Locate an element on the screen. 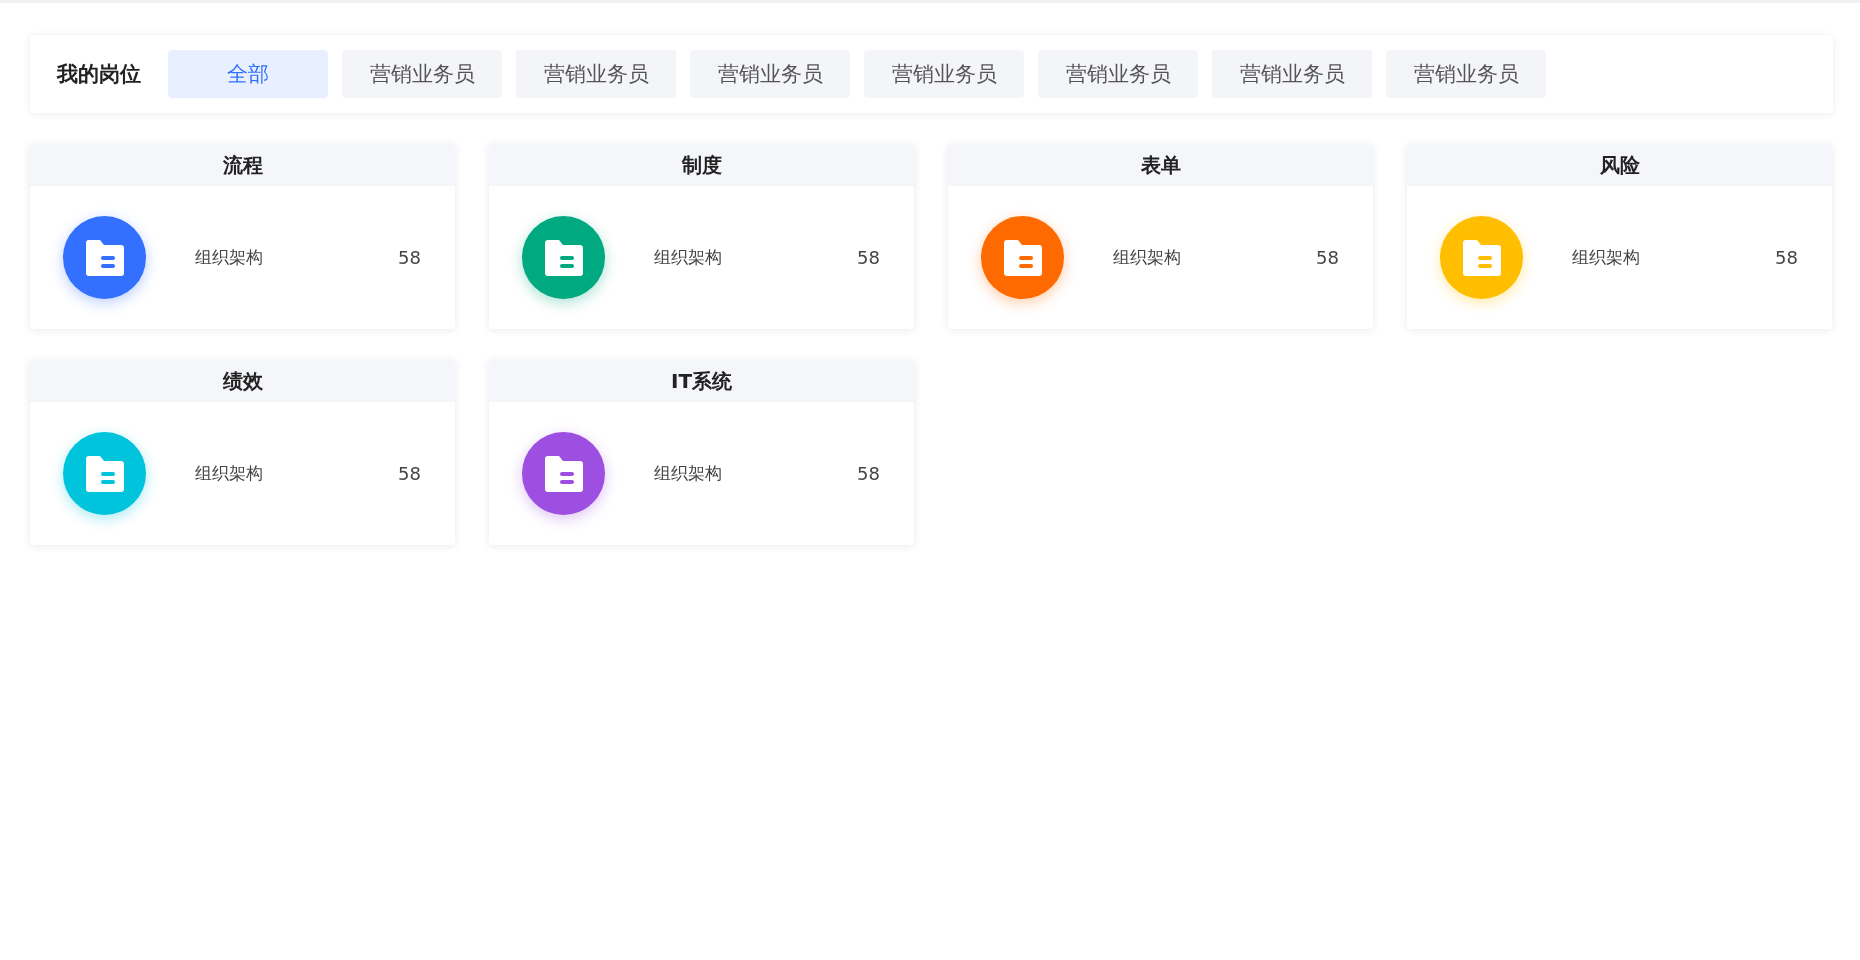 This screenshot has height=960, width=1860. card-title: 表单 is located at coordinates (1160, 165).